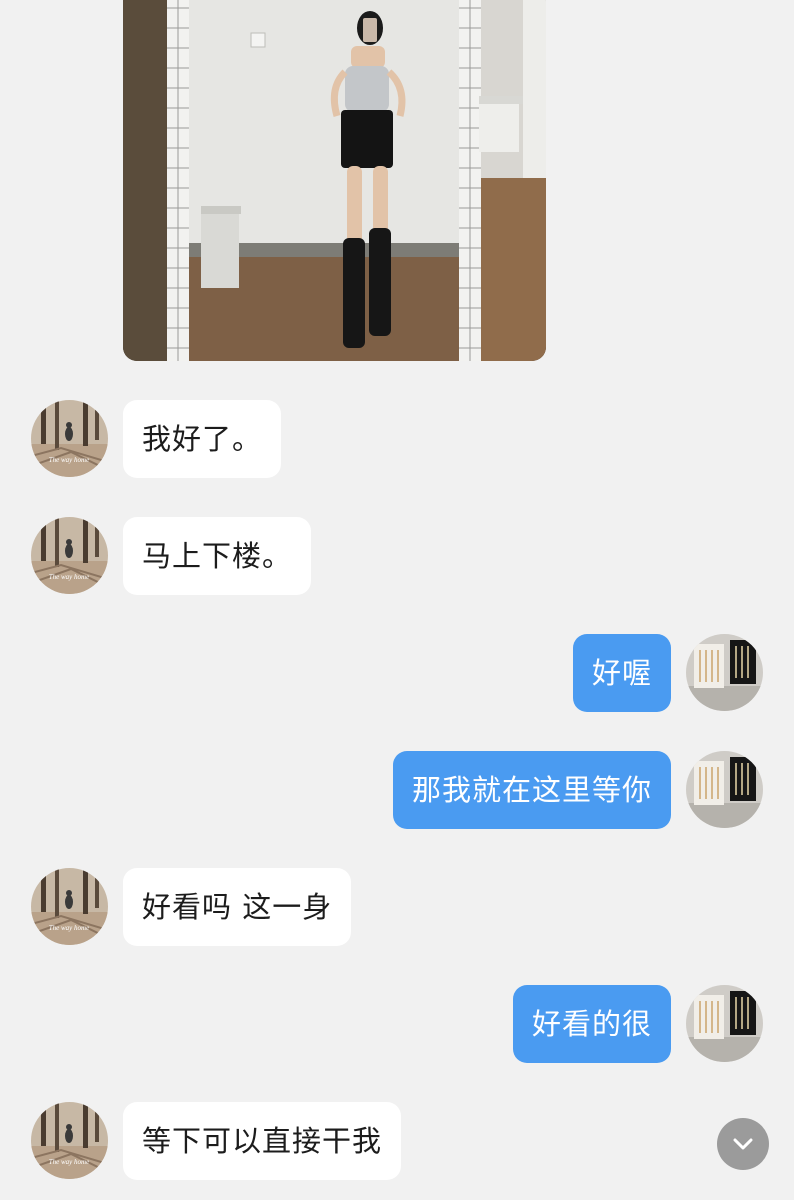  I want to click on message-bubble-outgoing: 好看的很, so click(591, 1024).